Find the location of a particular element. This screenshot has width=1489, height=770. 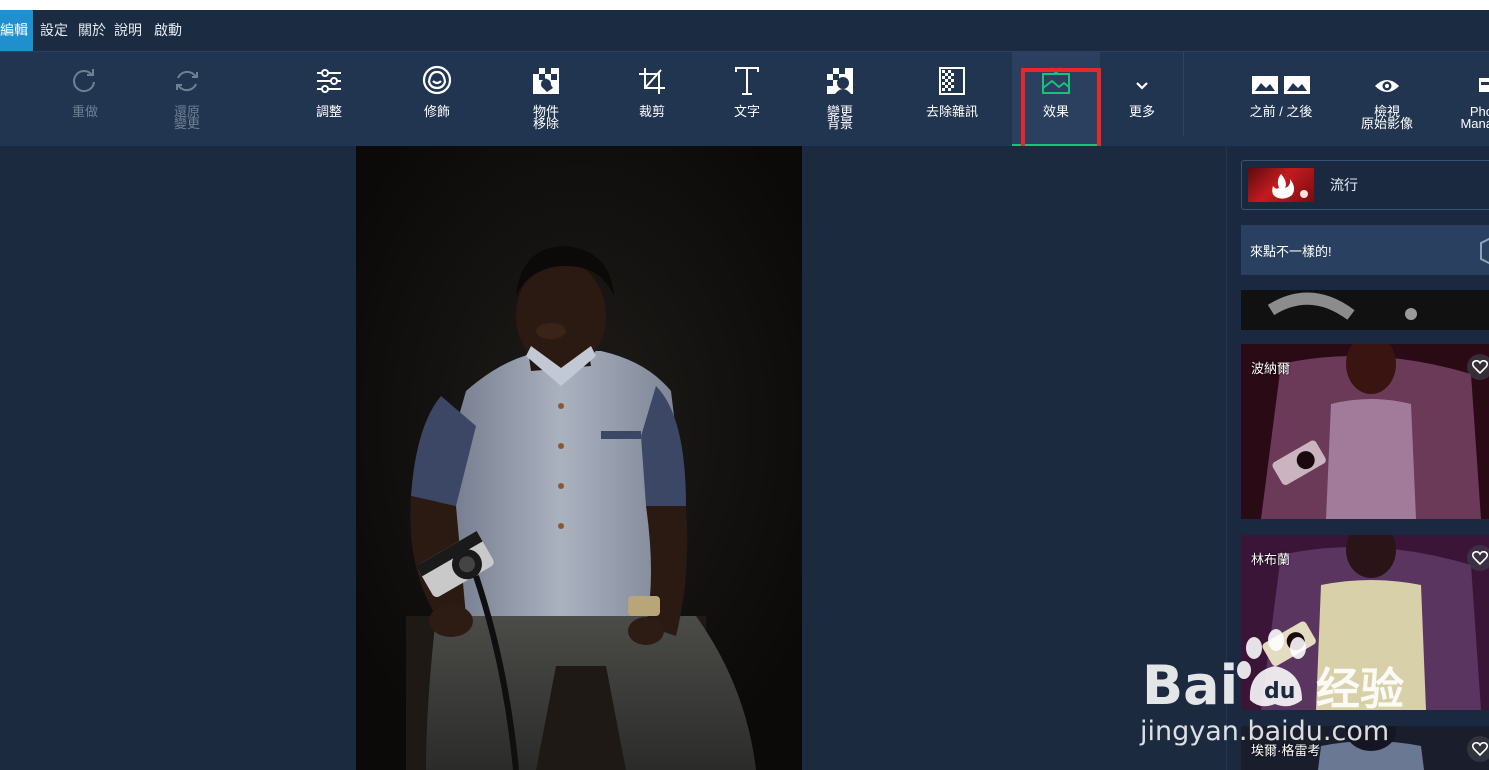

retouch-button: 修飾 is located at coordinates (437, 99).